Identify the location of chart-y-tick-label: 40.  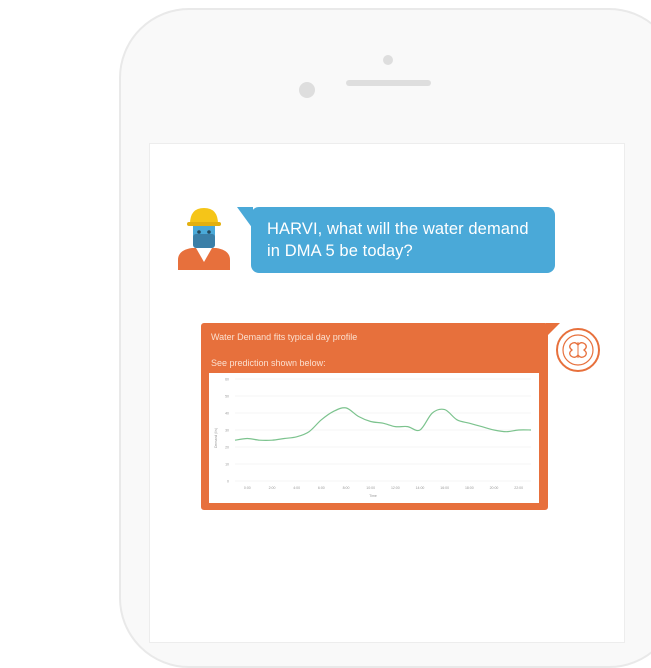
(227, 414).